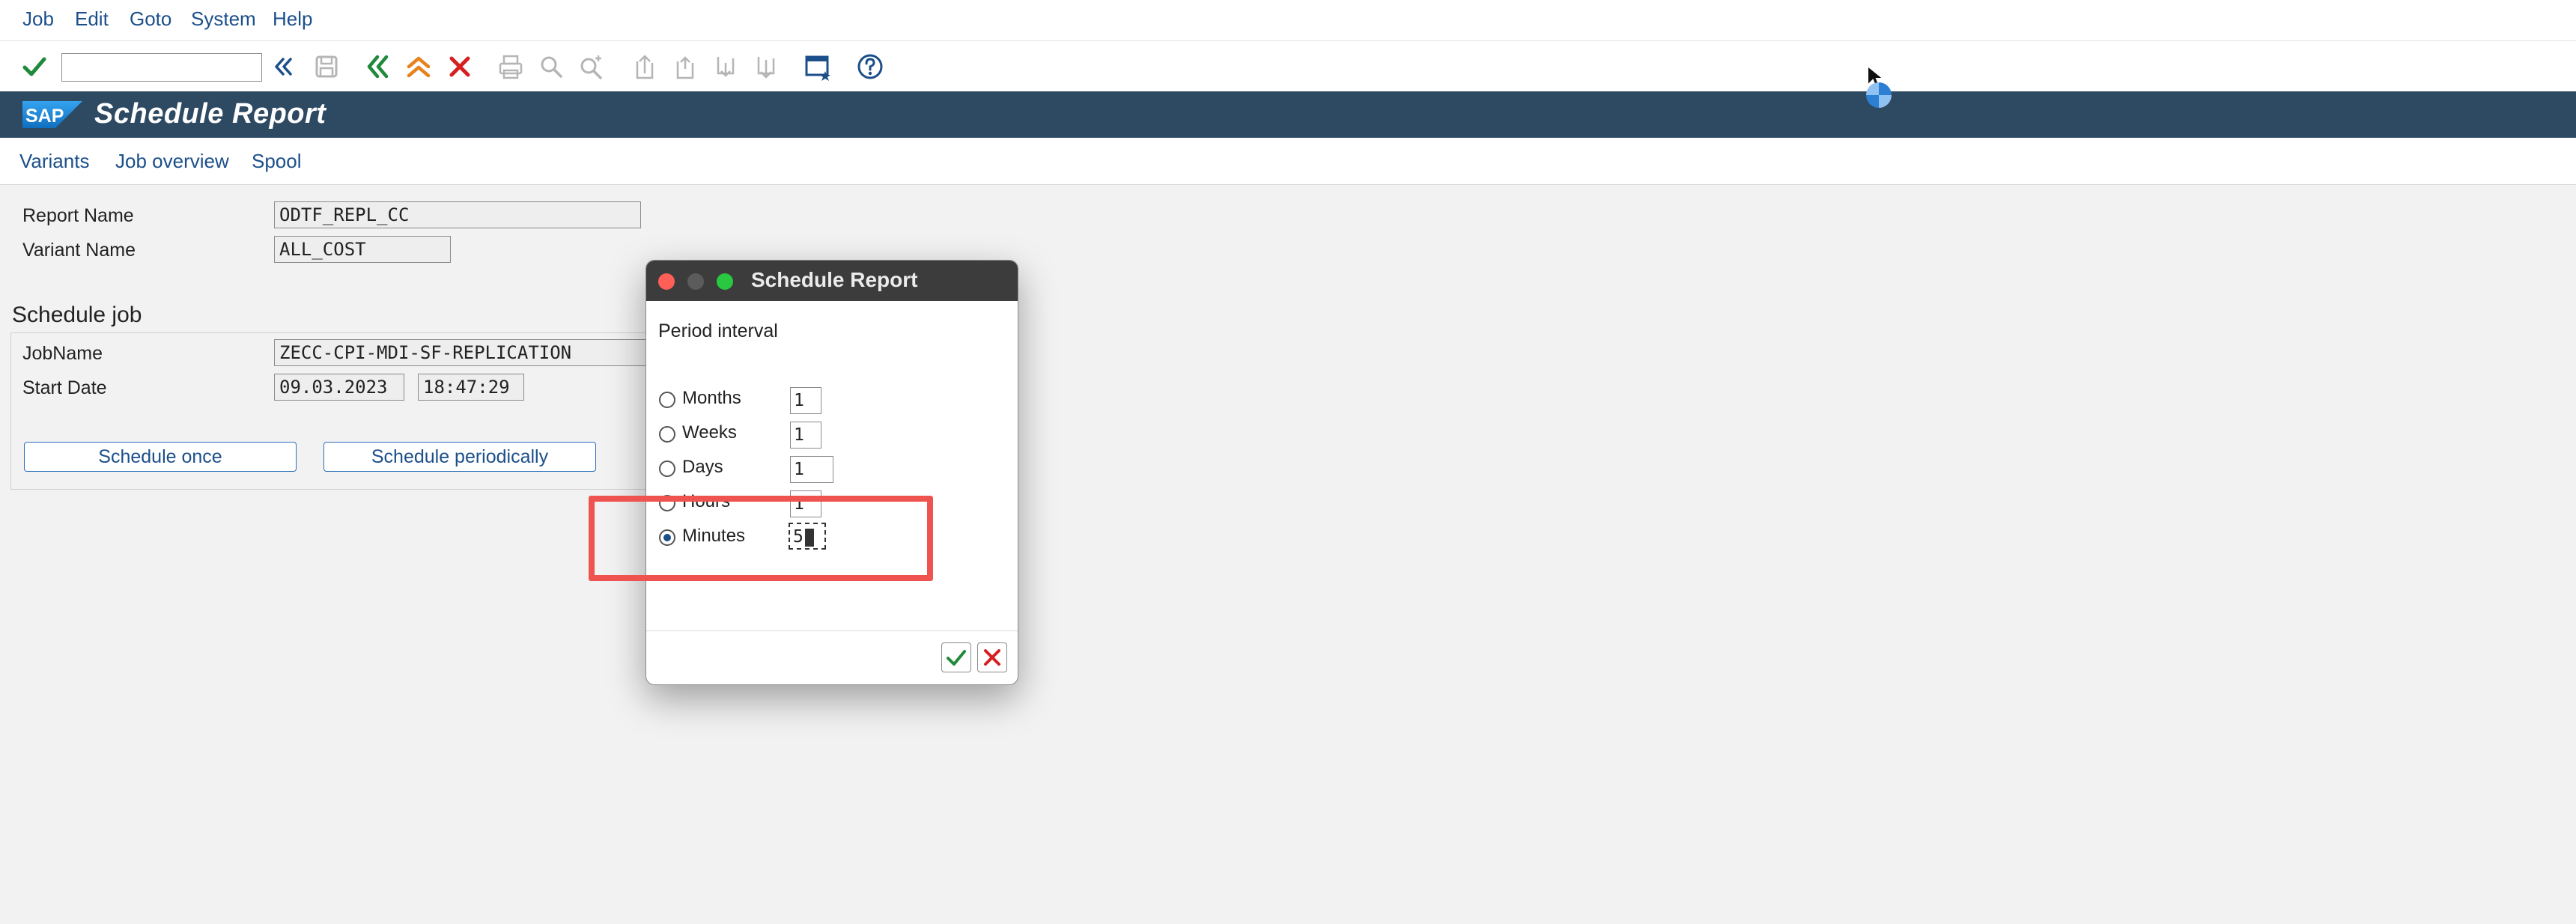  Describe the element at coordinates (150, 19) in the screenshot. I see `menu-goto: Goto` at that location.